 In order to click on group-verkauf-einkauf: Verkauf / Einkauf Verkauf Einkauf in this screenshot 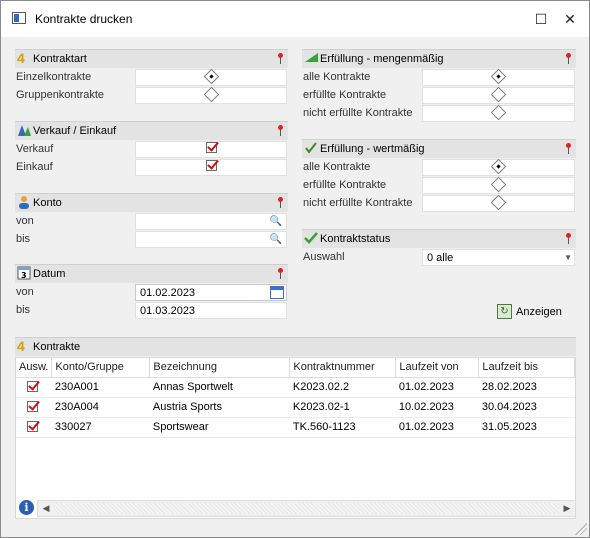, I will do `click(151, 148)`.